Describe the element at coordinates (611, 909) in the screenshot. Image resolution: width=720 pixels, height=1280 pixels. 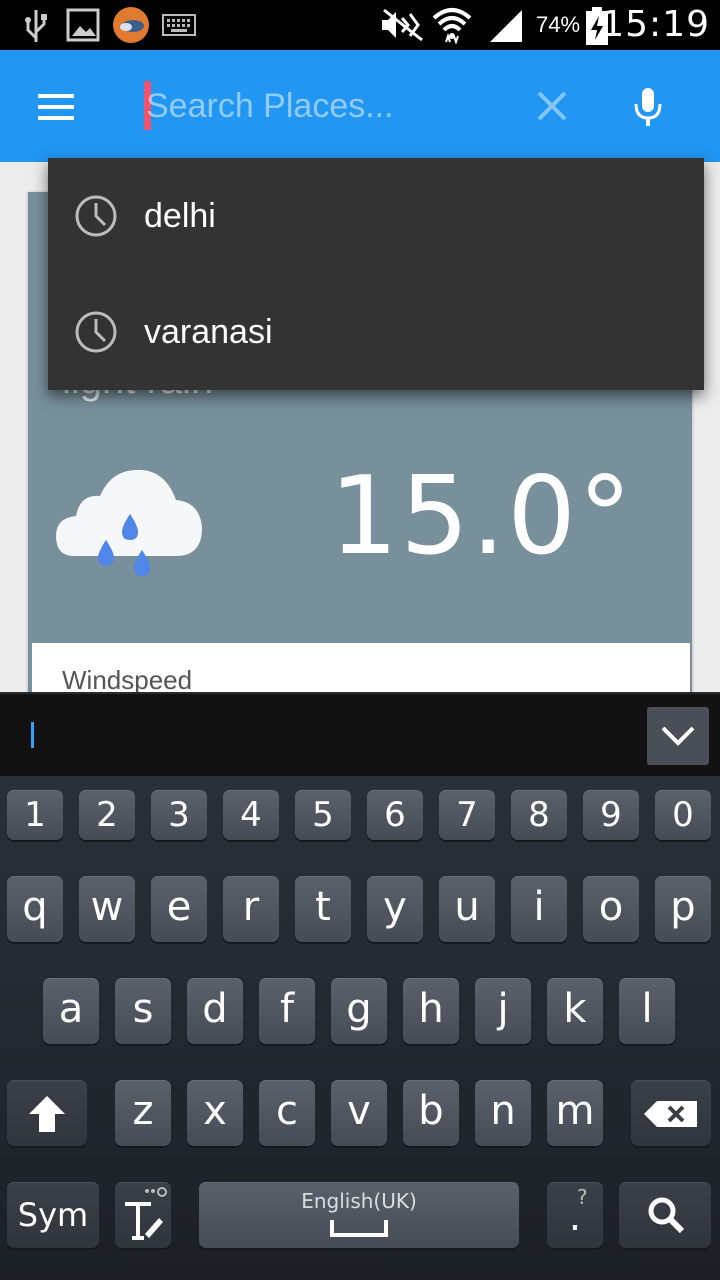
I see `key-o: o` at that location.